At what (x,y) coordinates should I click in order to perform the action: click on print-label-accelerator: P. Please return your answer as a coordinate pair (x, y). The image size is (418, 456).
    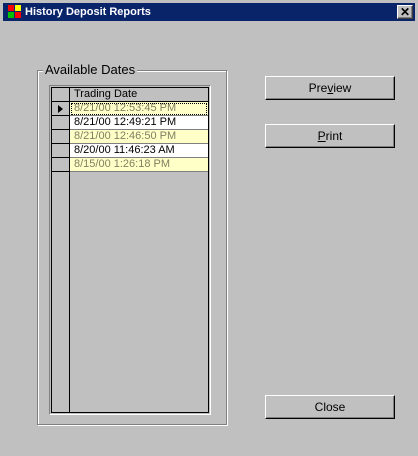
    Looking at the image, I should click on (321, 136).